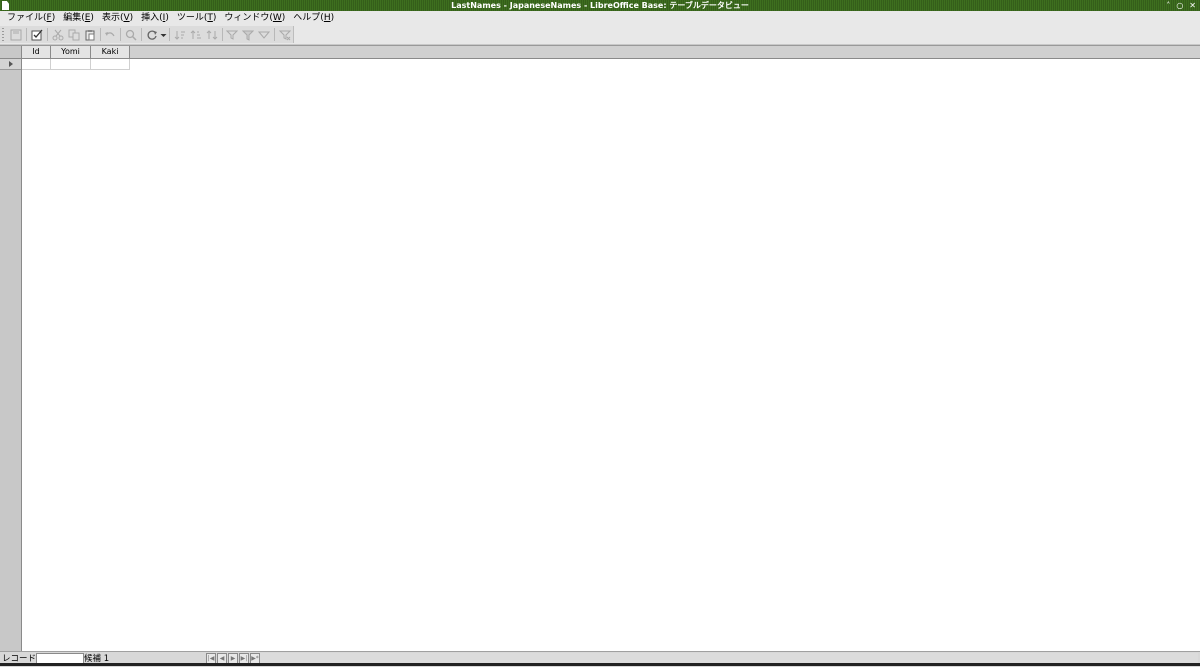  What do you see at coordinates (611, 52) in the screenshot?
I see `column-header-row: Id Yomi Kaki` at bounding box center [611, 52].